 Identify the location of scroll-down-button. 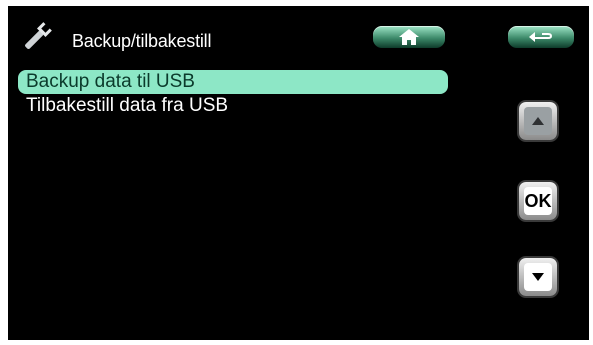
(538, 277).